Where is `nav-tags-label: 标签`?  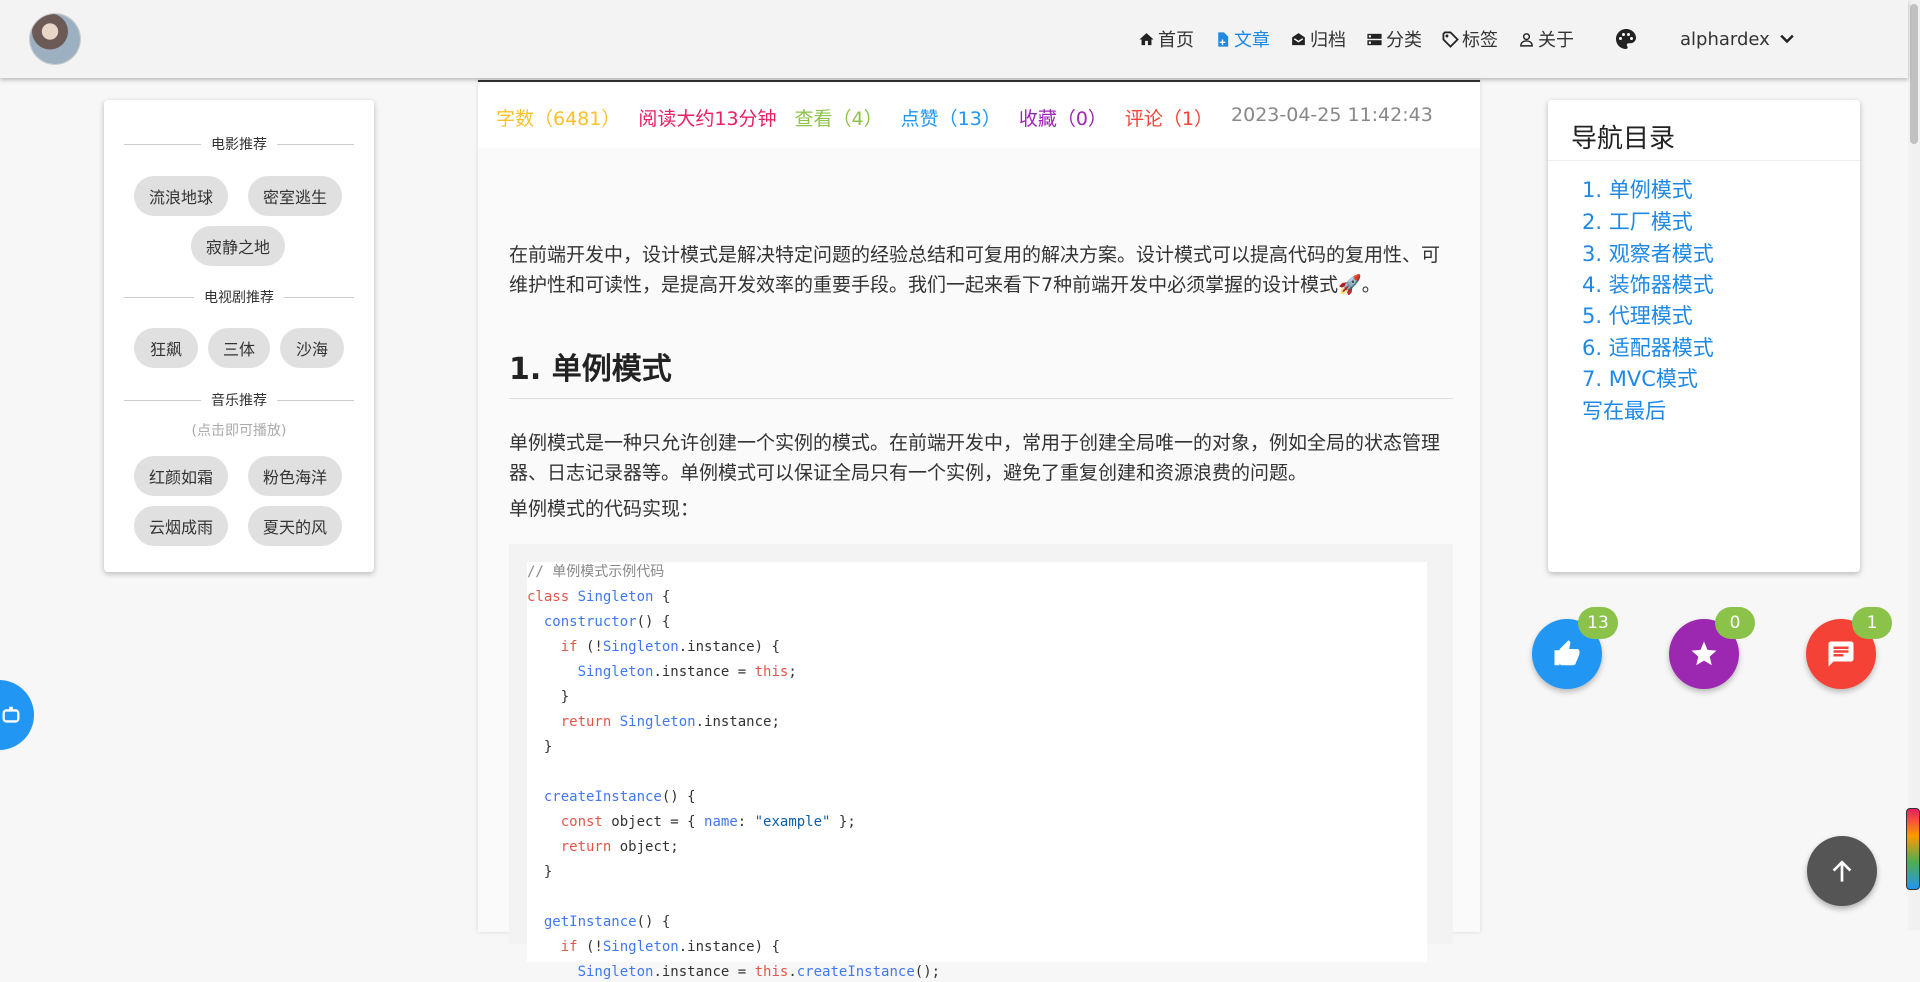 nav-tags-label: 标签 is located at coordinates (1480, 40).